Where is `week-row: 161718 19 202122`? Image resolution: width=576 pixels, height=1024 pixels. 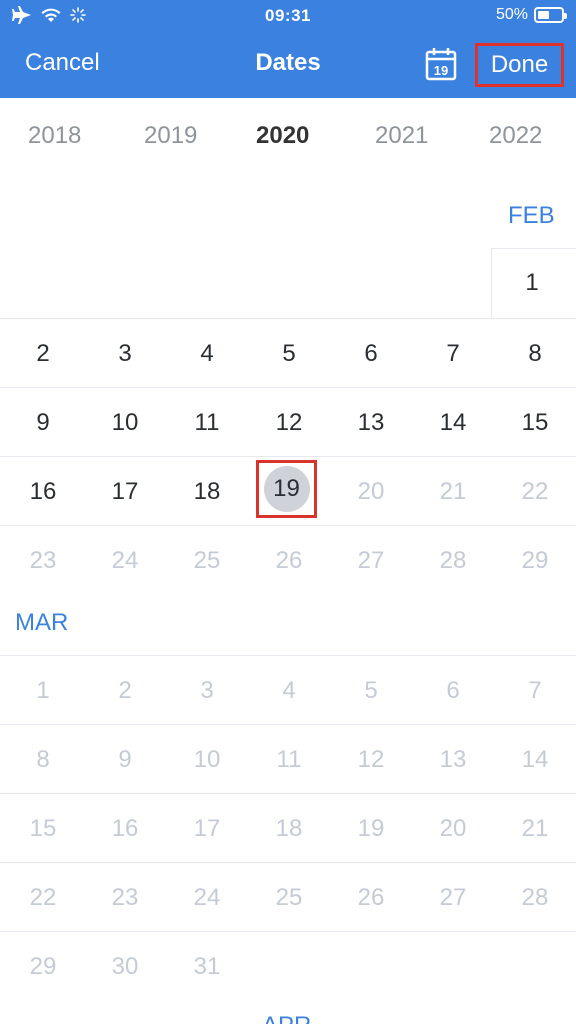 week-row: 161718 19 202122 is located at coordinates (288, 490).